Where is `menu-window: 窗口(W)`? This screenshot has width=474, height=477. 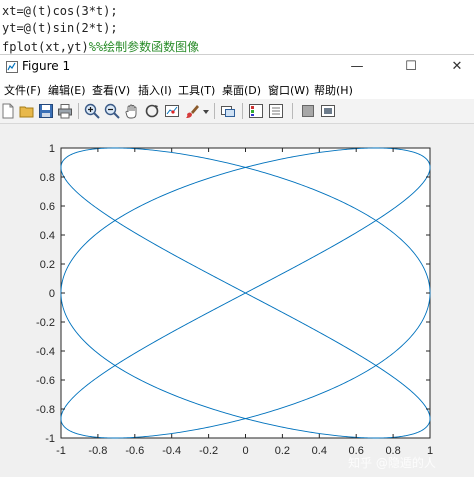
menu-window: 窗口(W) is located at coordinates (288, 90).